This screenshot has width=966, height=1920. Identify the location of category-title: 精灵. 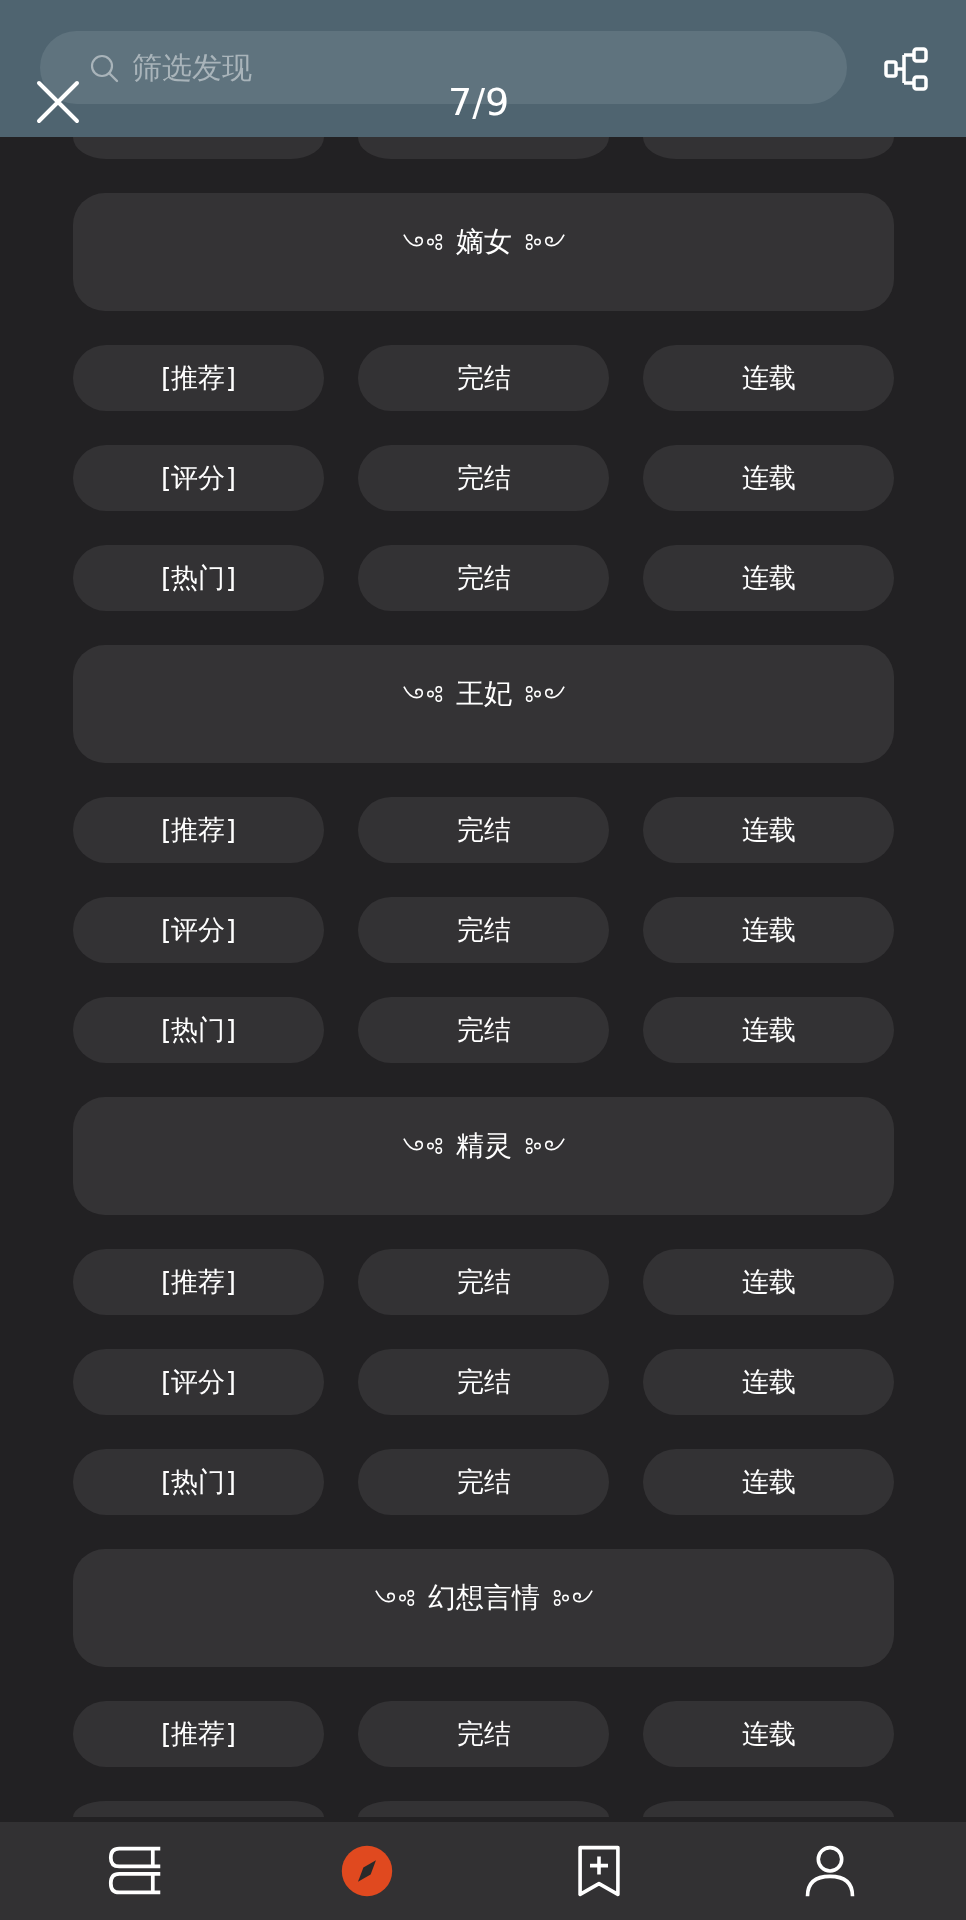
(483, 1146).